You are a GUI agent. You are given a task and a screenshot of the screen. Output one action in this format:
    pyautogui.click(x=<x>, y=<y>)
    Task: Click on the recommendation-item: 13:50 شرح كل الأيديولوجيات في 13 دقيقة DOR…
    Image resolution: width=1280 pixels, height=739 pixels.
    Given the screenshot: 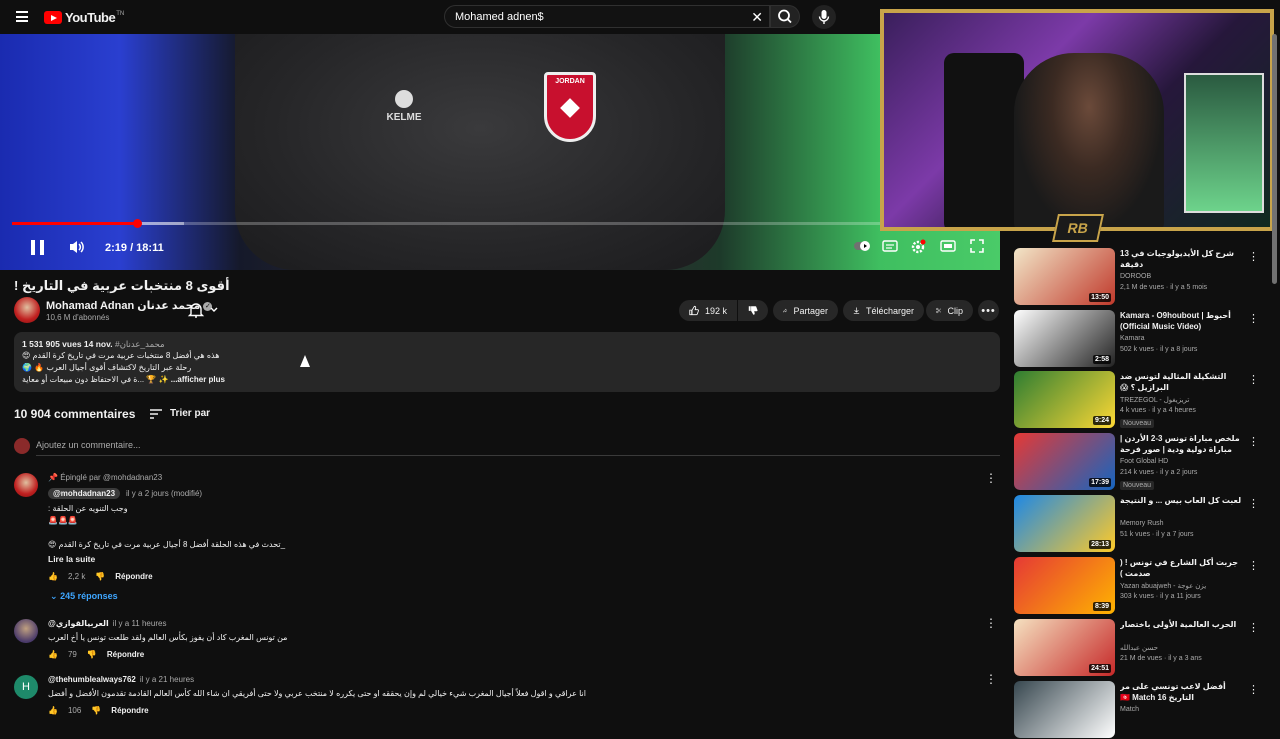 What is the action you would take?
    pyautogui.click(x=1139, y=277)
    